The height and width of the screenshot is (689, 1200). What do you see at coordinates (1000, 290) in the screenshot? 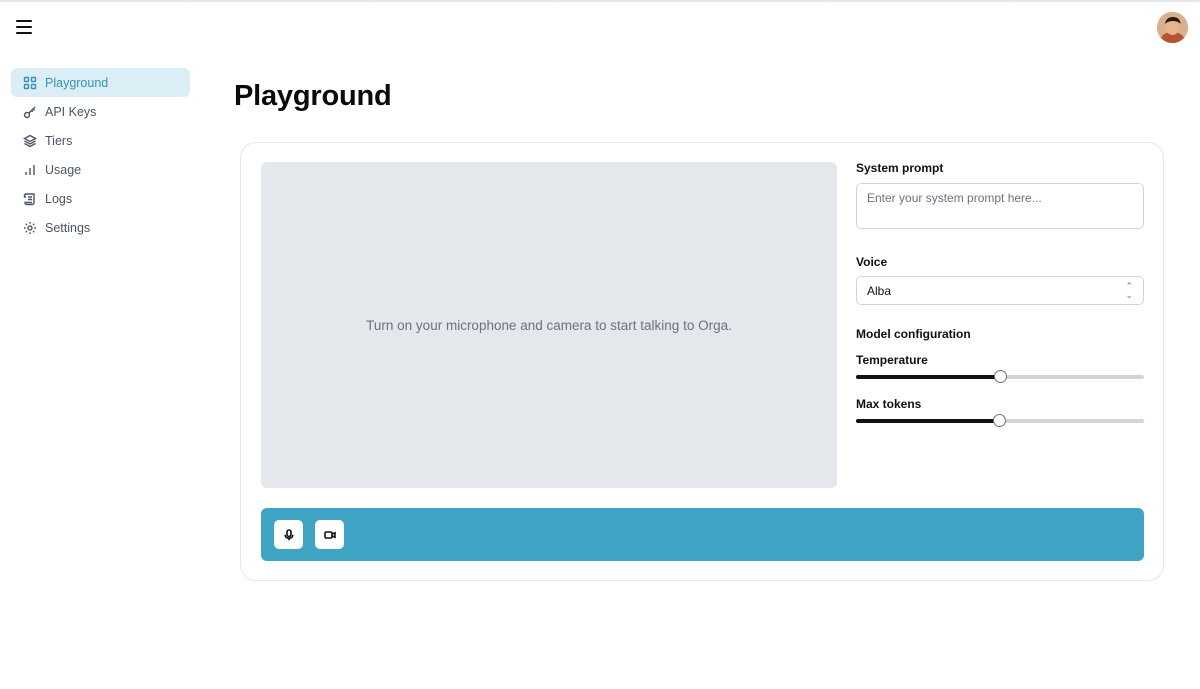
I see `voice-select: Alba ⌃ ⌄` at bounding box center [1000, 290].